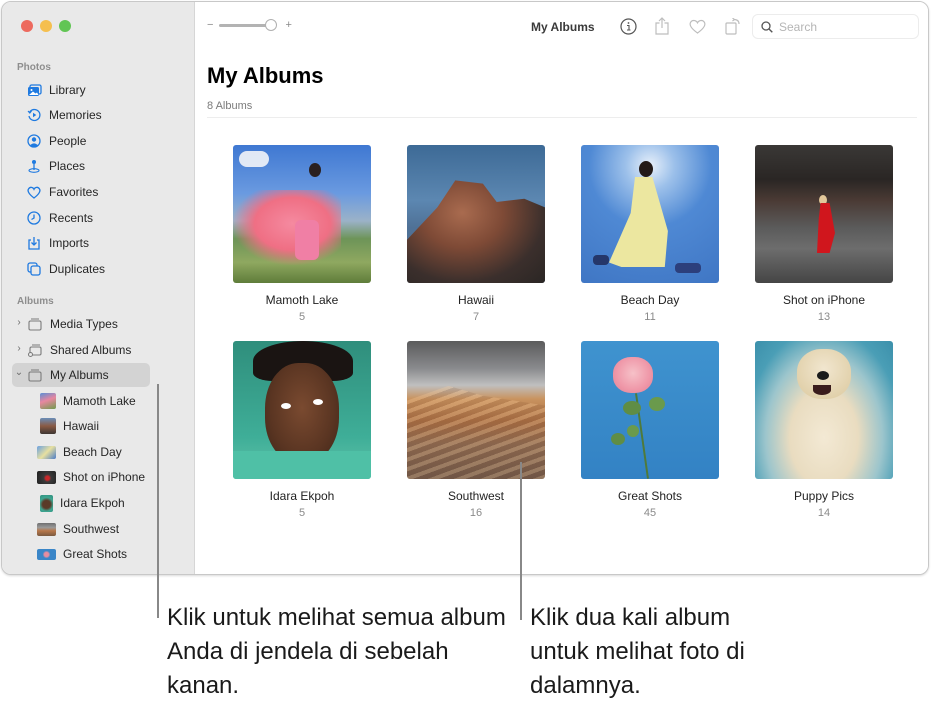 This screenshot has height=710, width=931. Describe the element at coordinates (99, 243) in the screenshot. I see `sidebar-item-imports: Imports` at that location.